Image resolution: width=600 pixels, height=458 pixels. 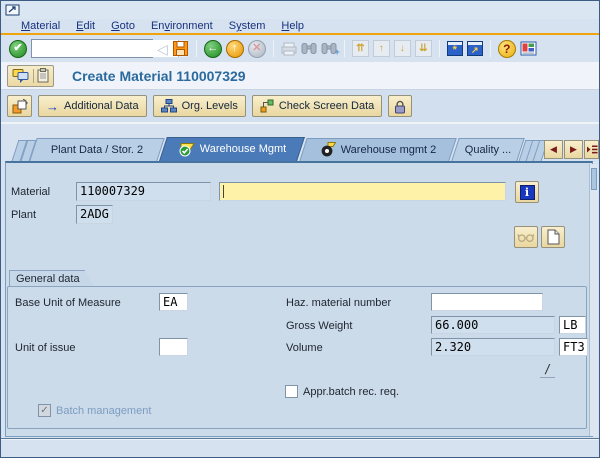 What do you see at coordinates (309, 48) in the screenshot?
I see `find-icon` at bounding box center [309, 48].